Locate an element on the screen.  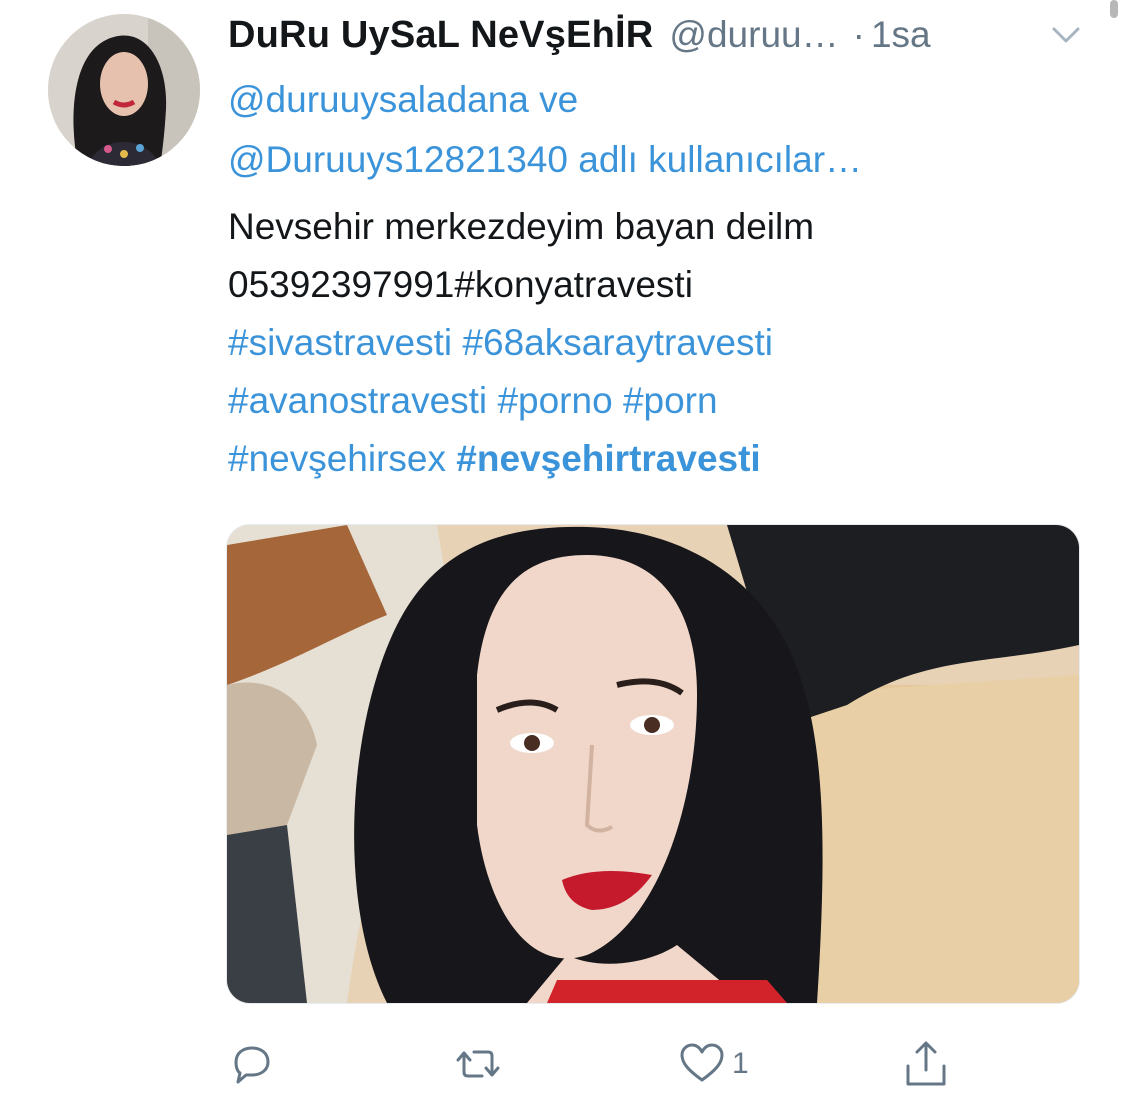
hashtag-link: #68aksaraytravesti is located at coordinates (617, 342).